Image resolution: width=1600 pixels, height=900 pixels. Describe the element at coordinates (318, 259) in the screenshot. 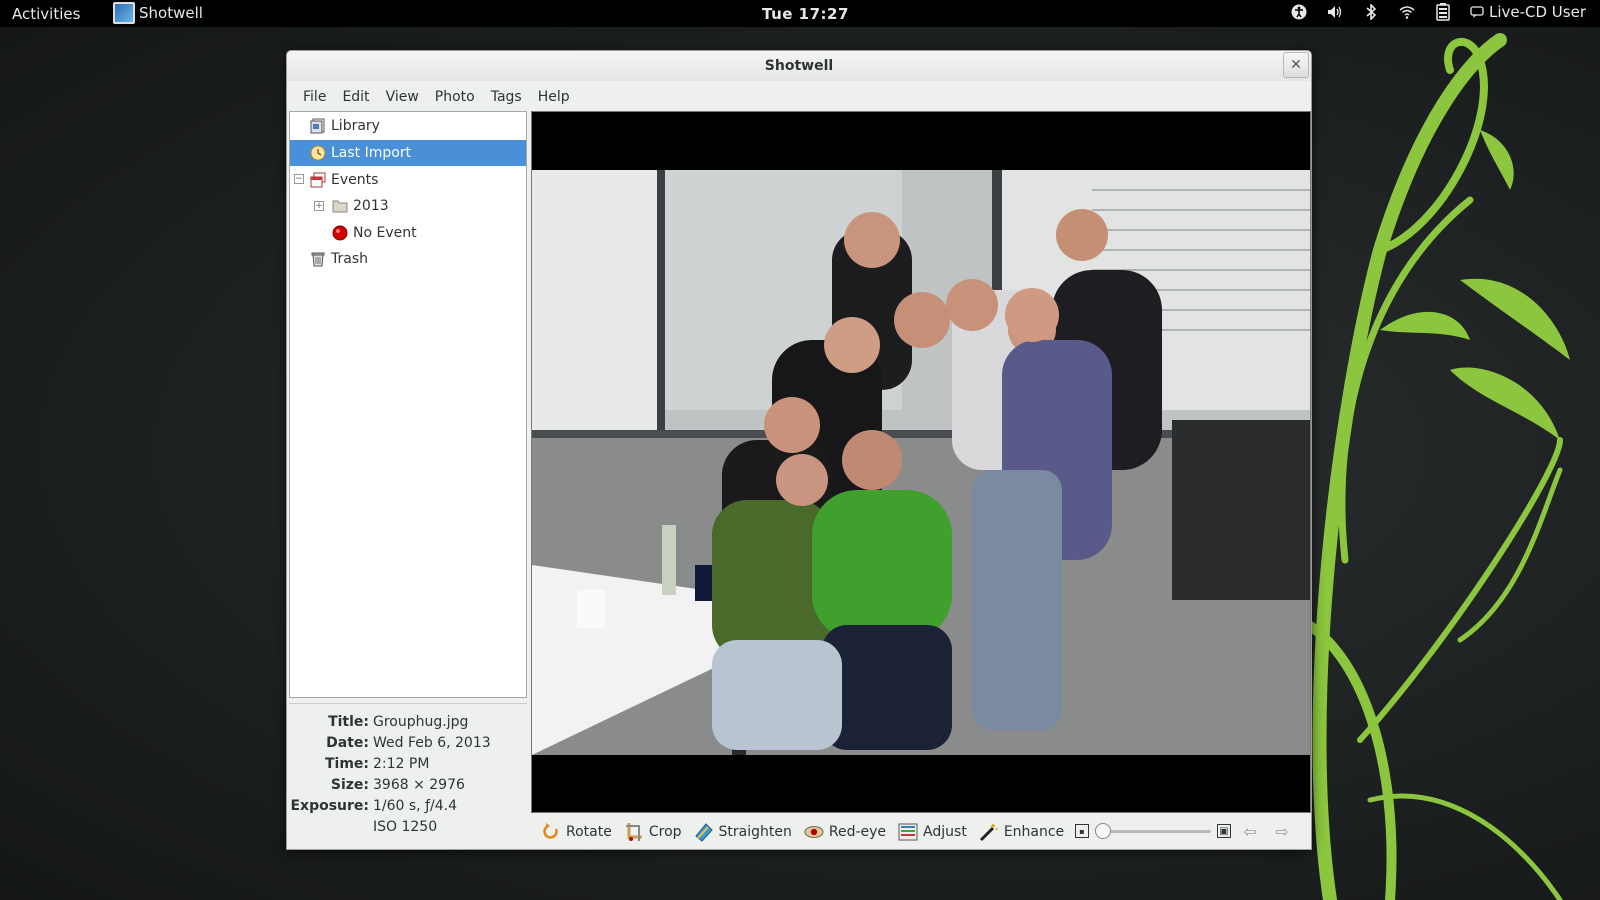

I see `trash-icon` at that location.